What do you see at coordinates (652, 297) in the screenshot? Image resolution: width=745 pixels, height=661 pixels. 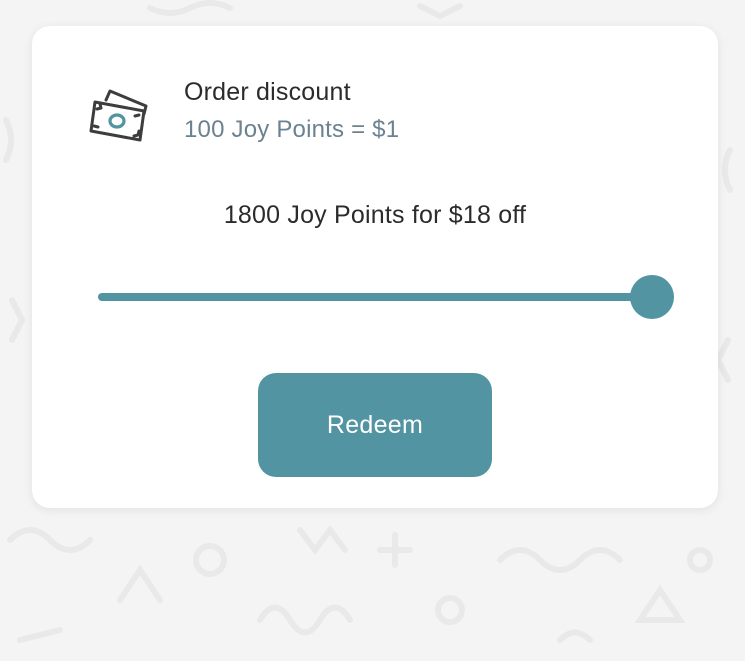 I see `slider-thumb` at bounding box center [652, 297].